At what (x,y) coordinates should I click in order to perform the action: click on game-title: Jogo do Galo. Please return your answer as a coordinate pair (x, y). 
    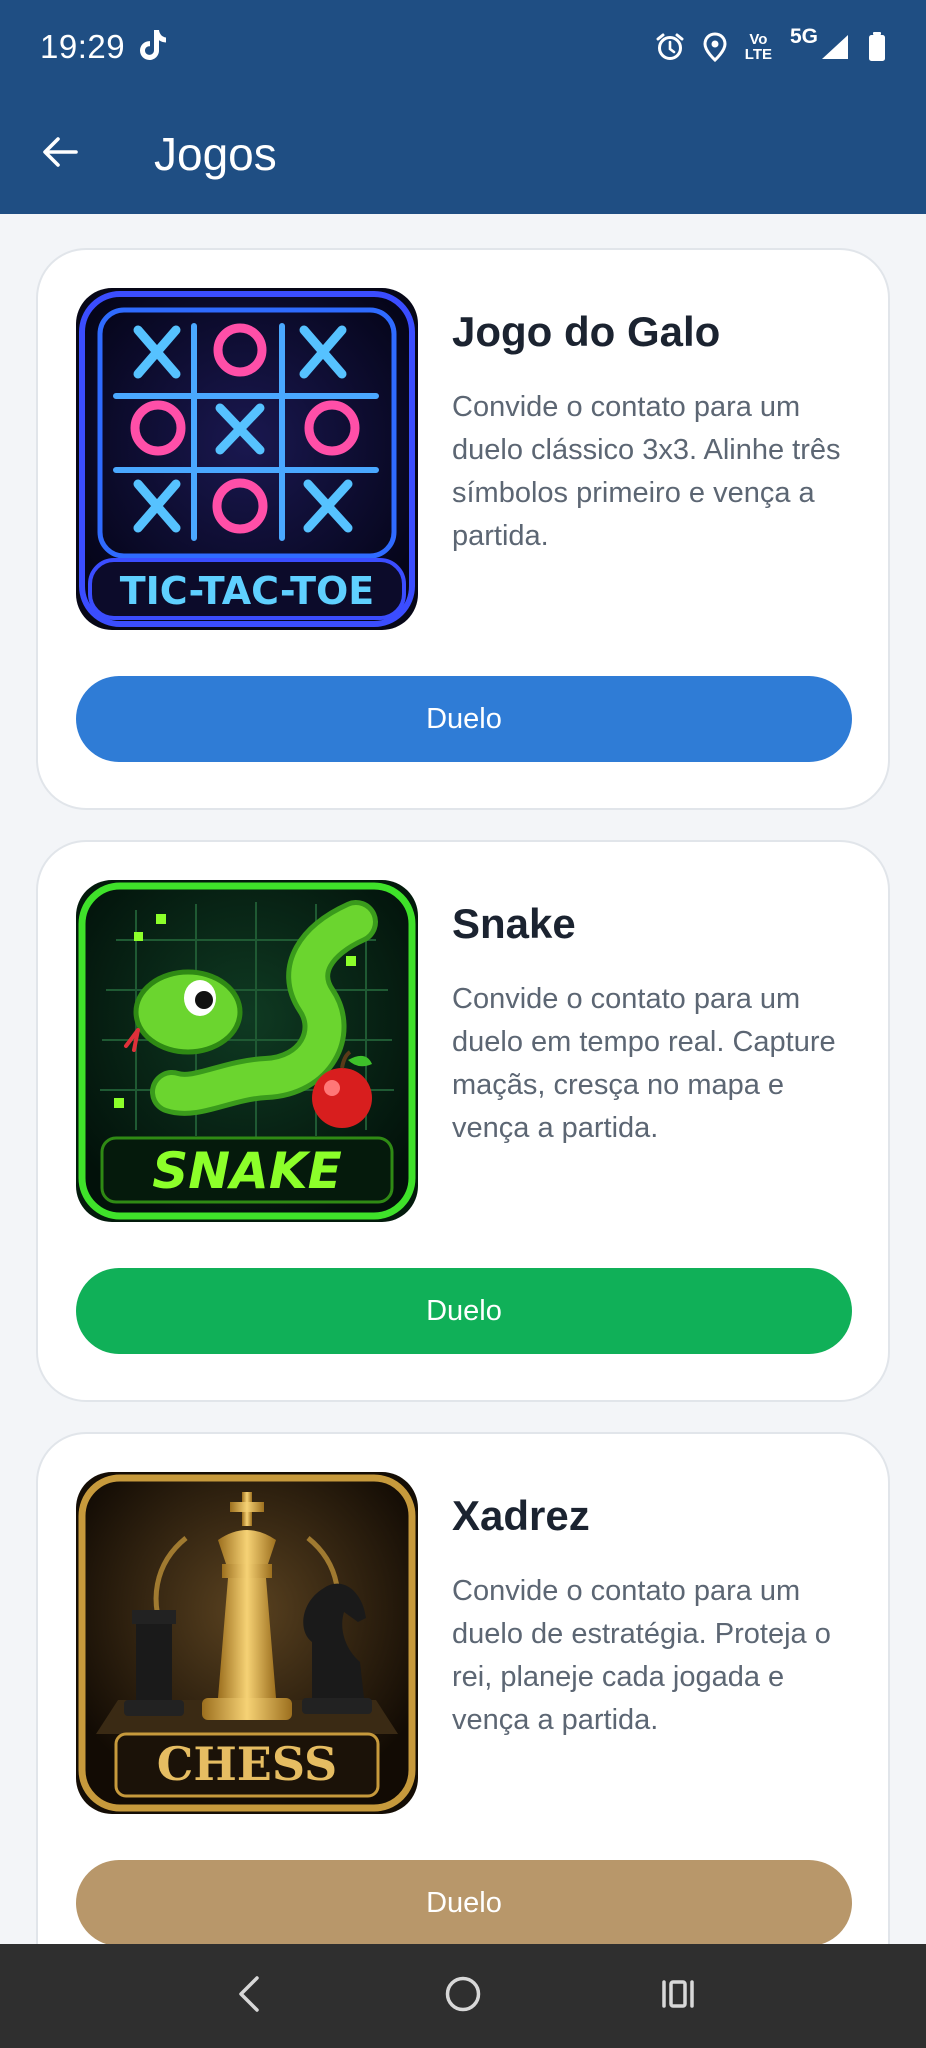
    Looking at the image, I should click on (586, 331).